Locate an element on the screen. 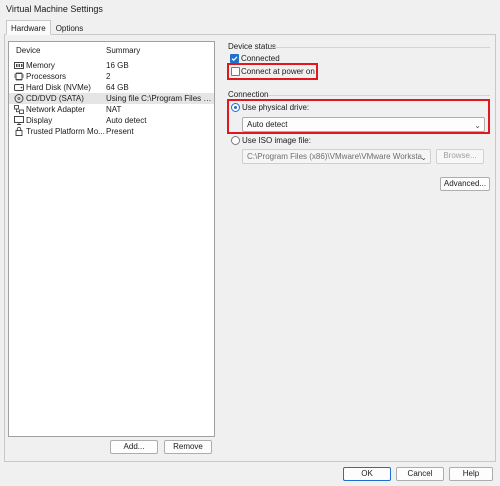  device-name: Memory is located at coordinates (40, 65).